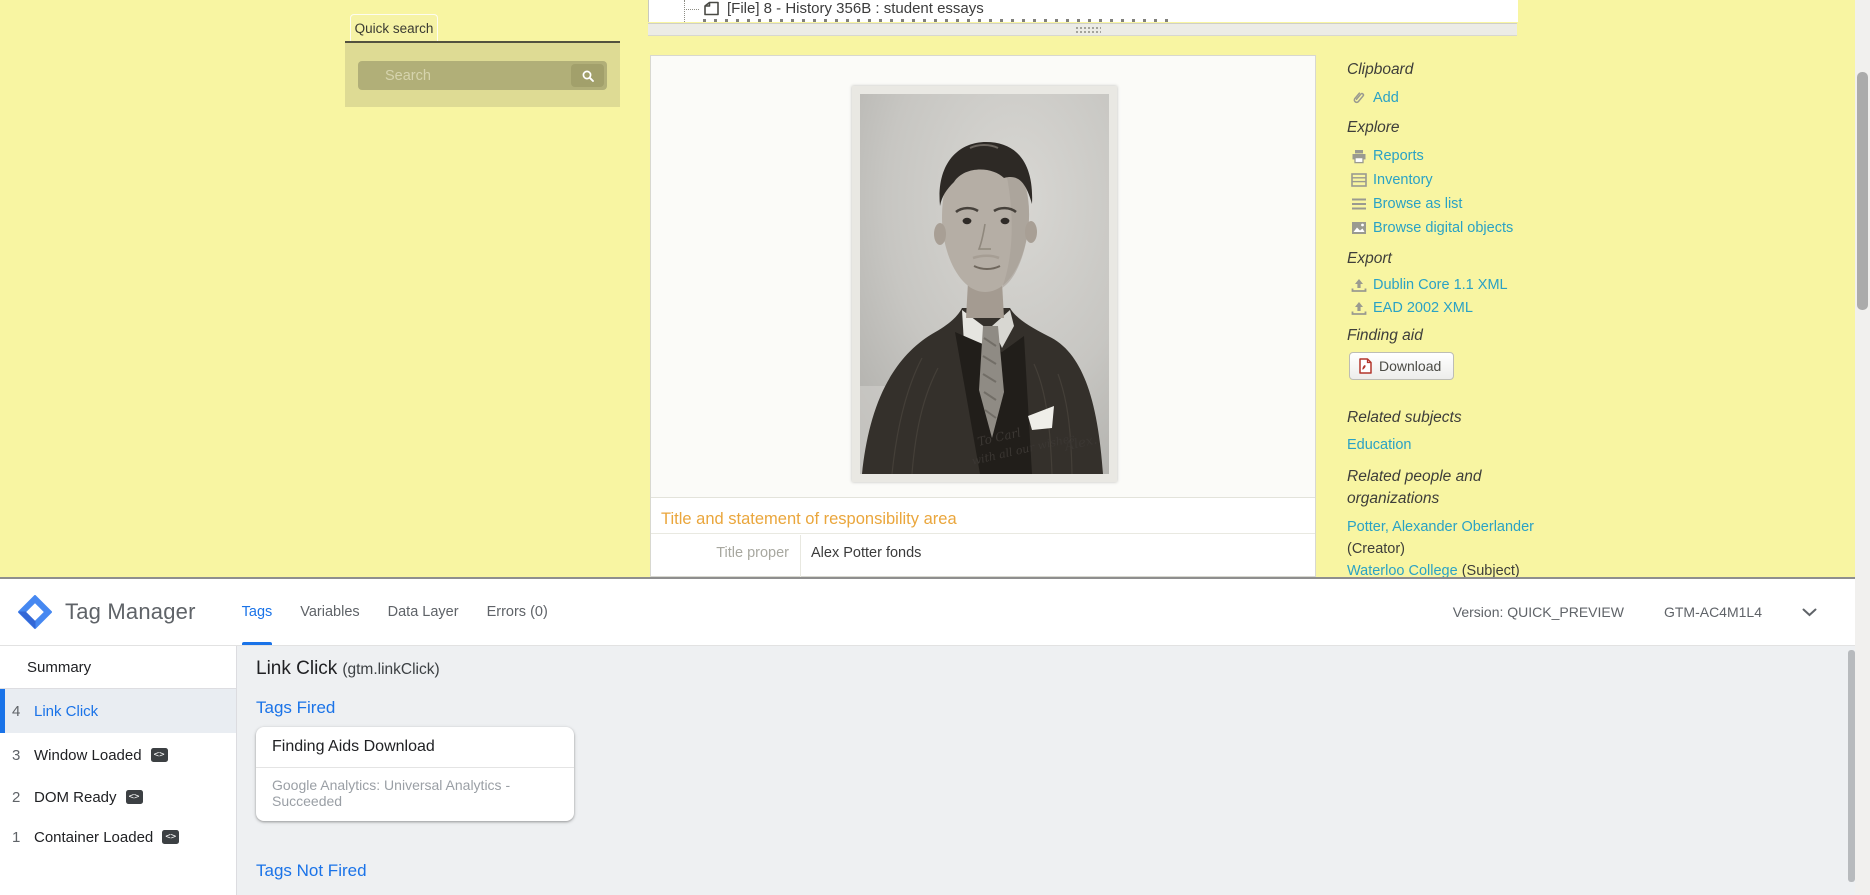  What do you see at coordinates (311, 870) in the screenshot?
I see `tags-not-fired-heading: Tags Not Fired` at bounding box center [311, 870].